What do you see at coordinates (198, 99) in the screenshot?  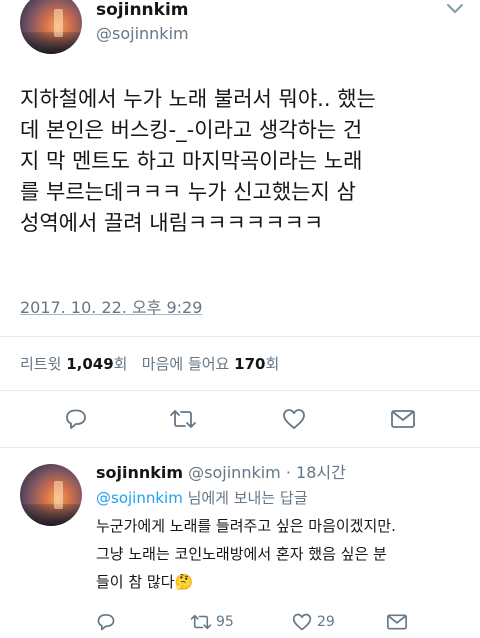 I see `tweet-text-line: 지하철에서 누가 노래 불러서 뭐야.. 했는` at bounding box center [198, 99].